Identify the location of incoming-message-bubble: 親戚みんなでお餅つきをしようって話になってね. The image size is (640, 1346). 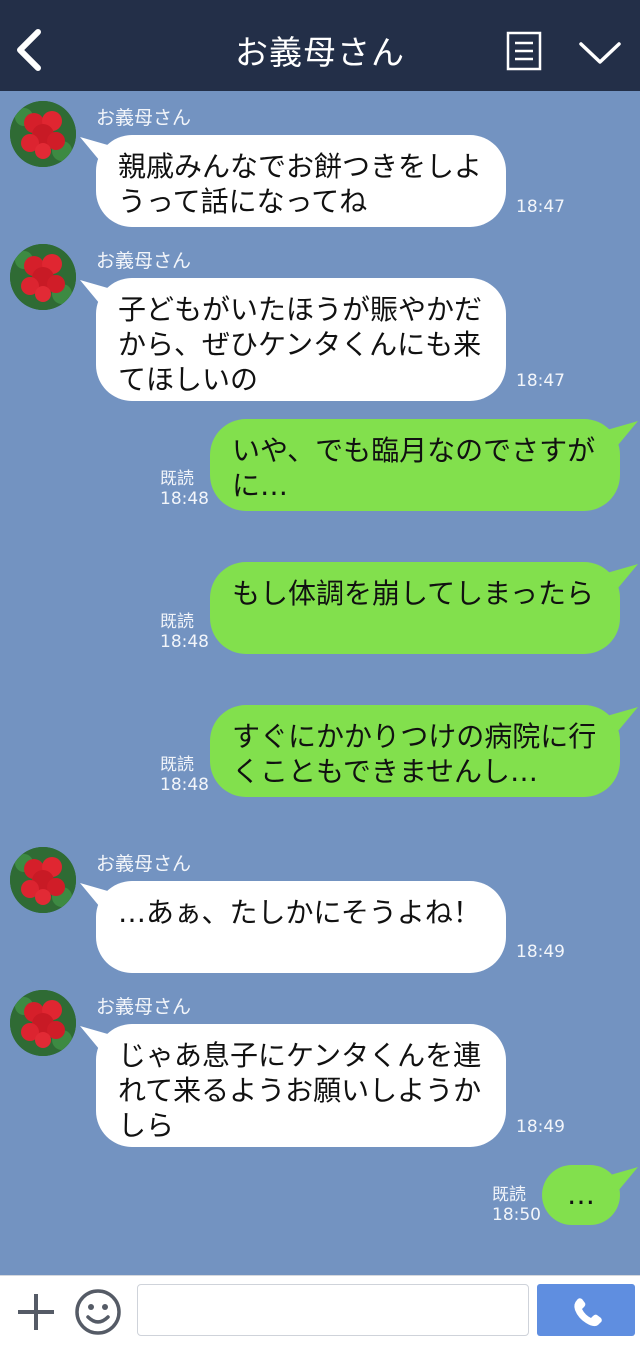
(301, 181).